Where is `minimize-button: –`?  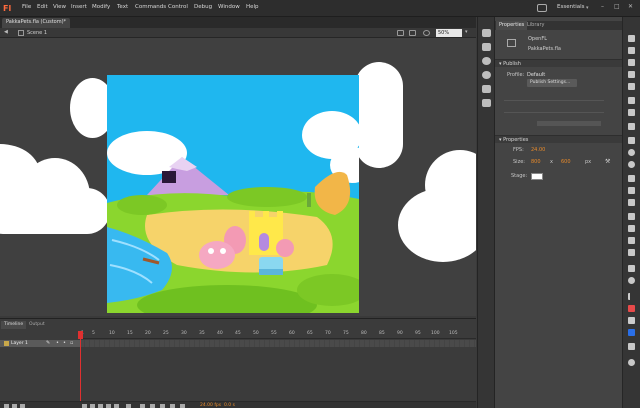
minimize-button: – is located at coordinates (602, 6).